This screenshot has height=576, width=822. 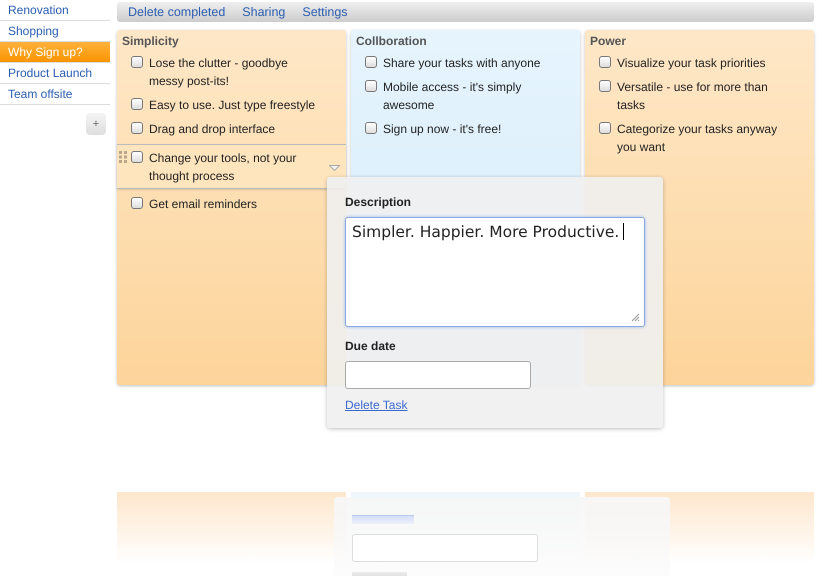 I want to click on task-row: Visualize your task priorities, so click(x=699, y=66).